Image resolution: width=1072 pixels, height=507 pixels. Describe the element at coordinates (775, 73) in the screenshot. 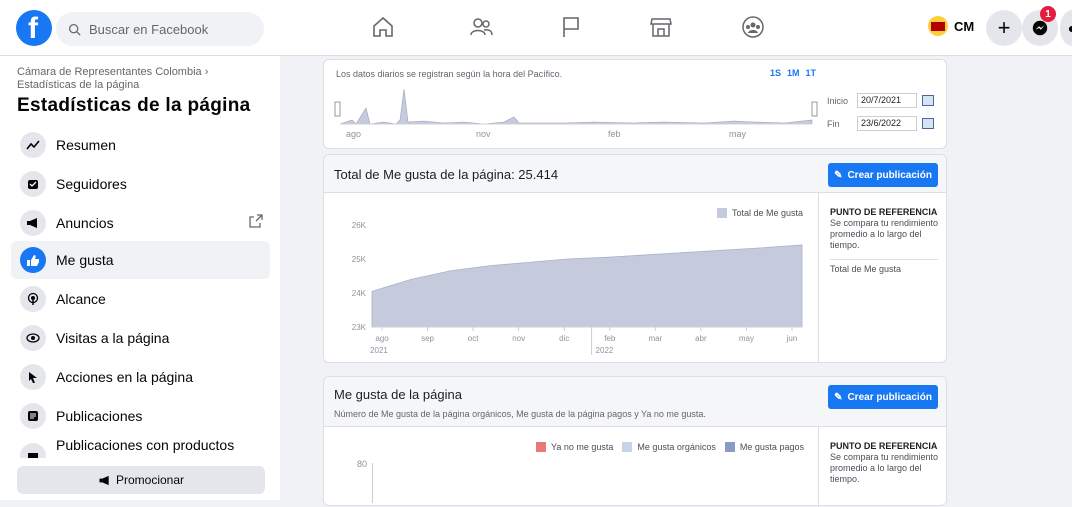

I see `range-1s: 1S` at that location.